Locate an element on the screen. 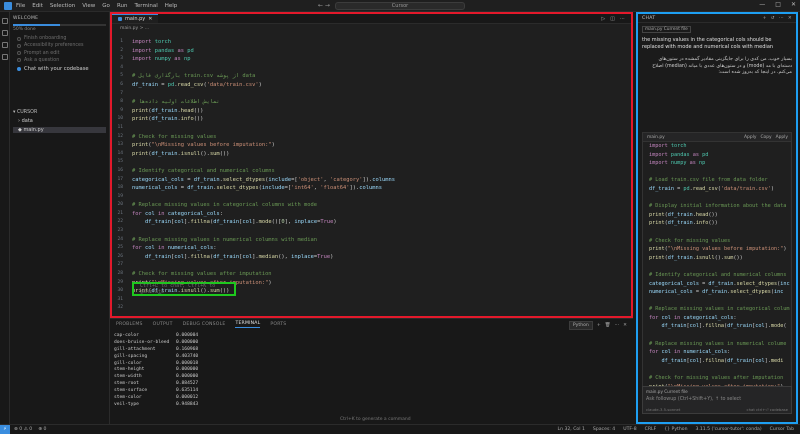 Image resolution: width=800 pixels, height=434 pixels. source-control-icon is located at coordinates (5, 45).